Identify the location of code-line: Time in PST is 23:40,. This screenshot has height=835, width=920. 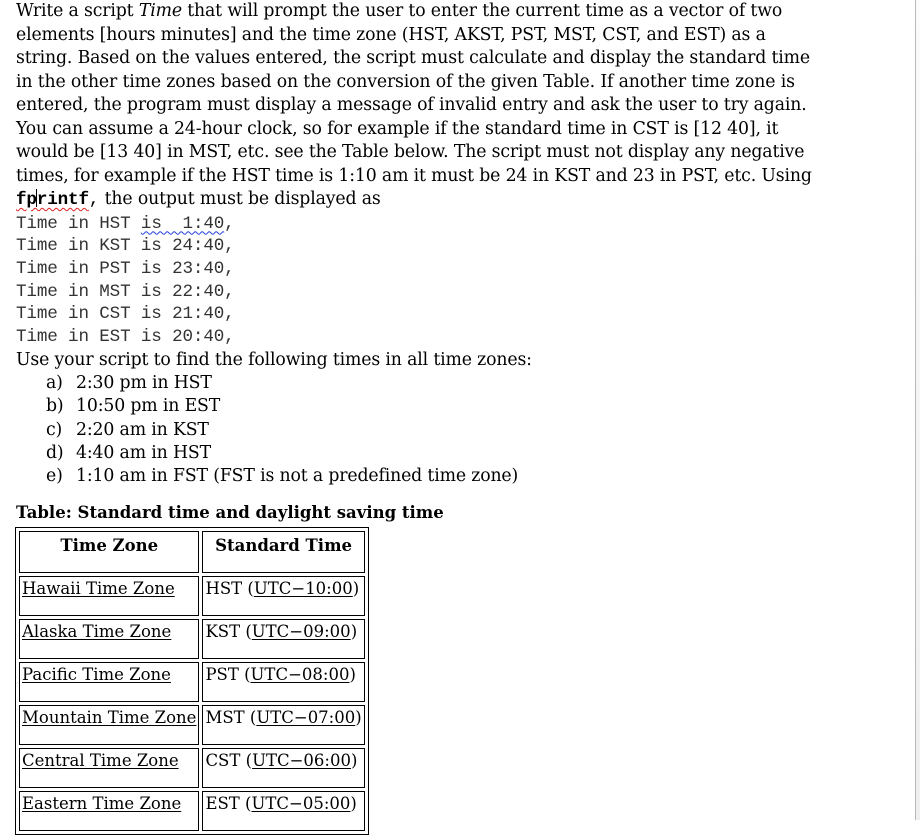
(125, 268).